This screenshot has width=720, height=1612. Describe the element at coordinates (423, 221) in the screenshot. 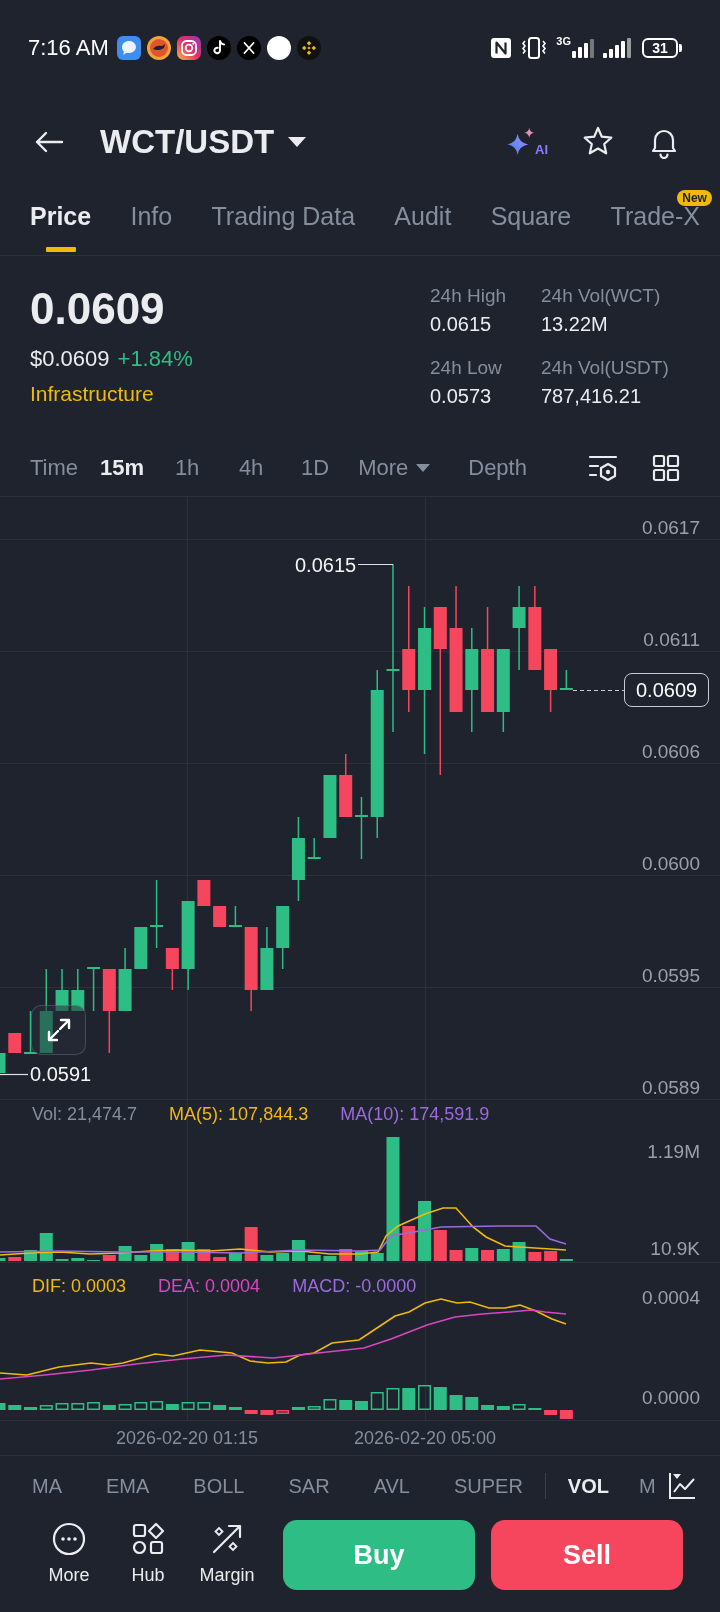

I see `tab: Audit` at that location.